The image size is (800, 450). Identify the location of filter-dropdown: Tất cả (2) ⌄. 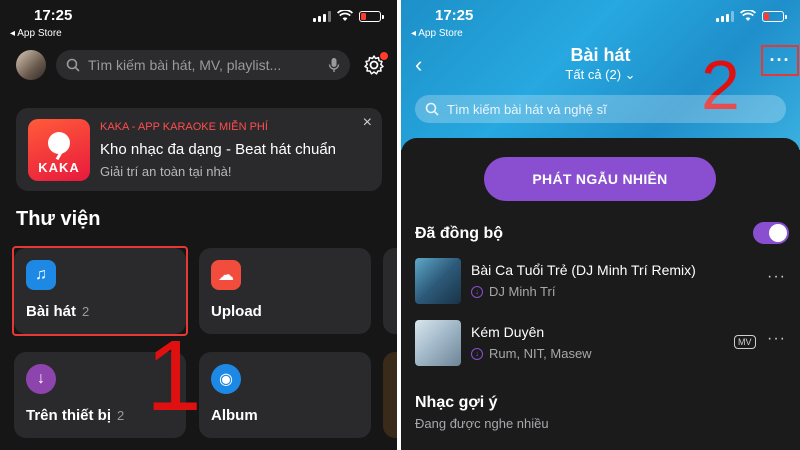
(600, 75).